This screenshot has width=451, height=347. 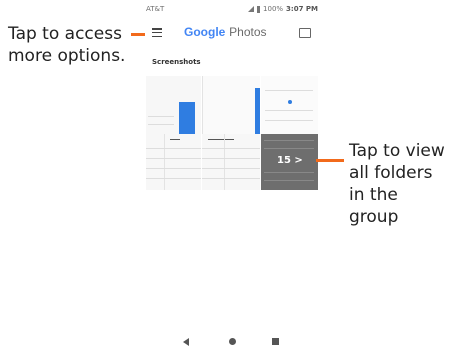 What do you see at coordinates (155, 9) in the screenshot?
I see `carrier-label: AT&T` at bounding box center [155, 9].